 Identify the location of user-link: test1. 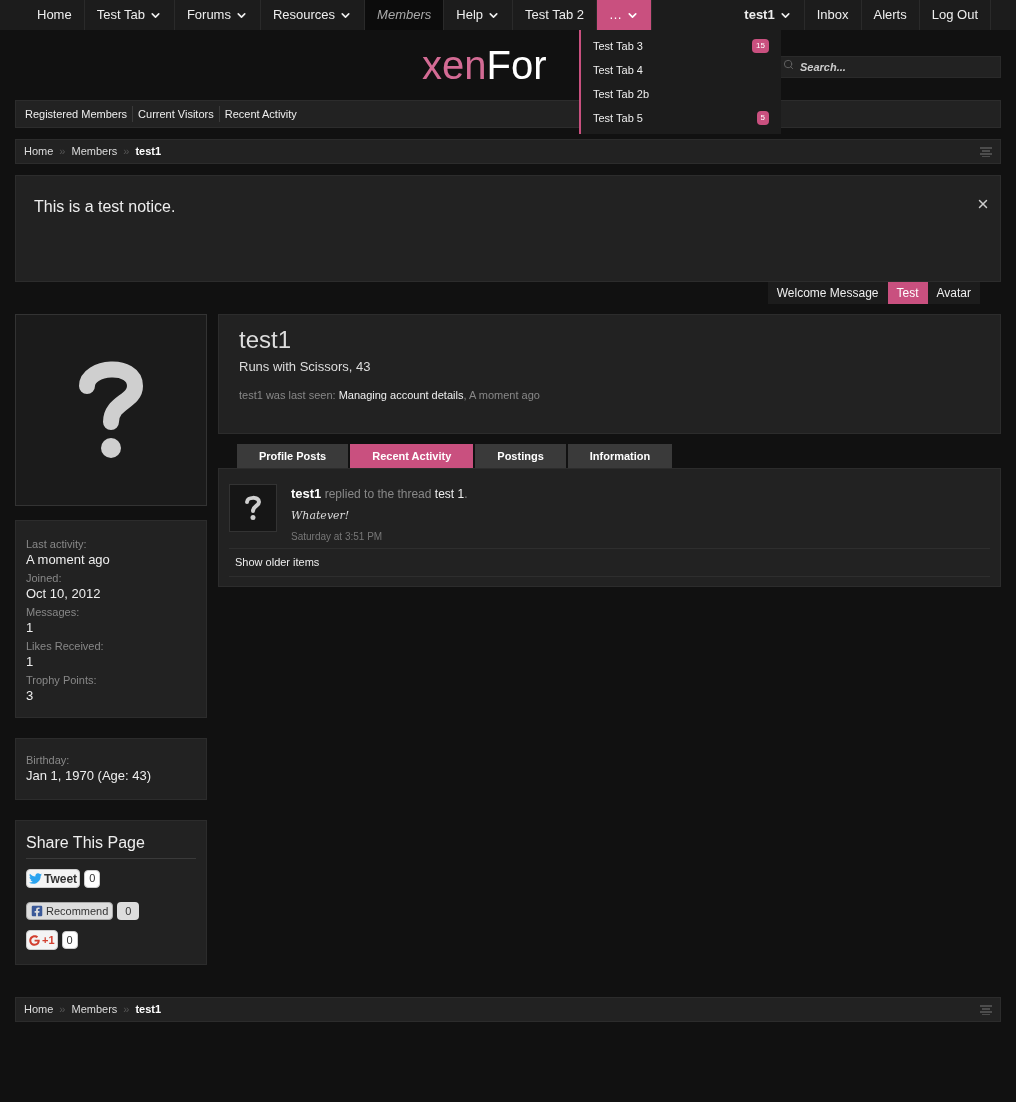
(306, 493).